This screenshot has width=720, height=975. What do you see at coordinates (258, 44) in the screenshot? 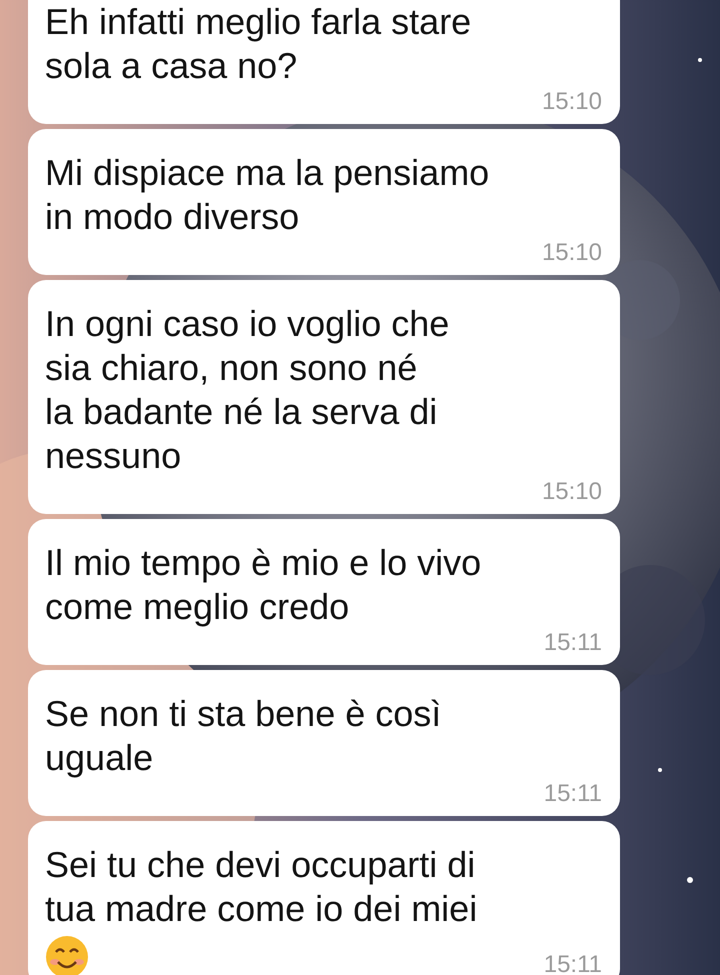
I see `message-text: Eh infatti meglio farla stare sola a casa no?` at bounding box center [258, 44].